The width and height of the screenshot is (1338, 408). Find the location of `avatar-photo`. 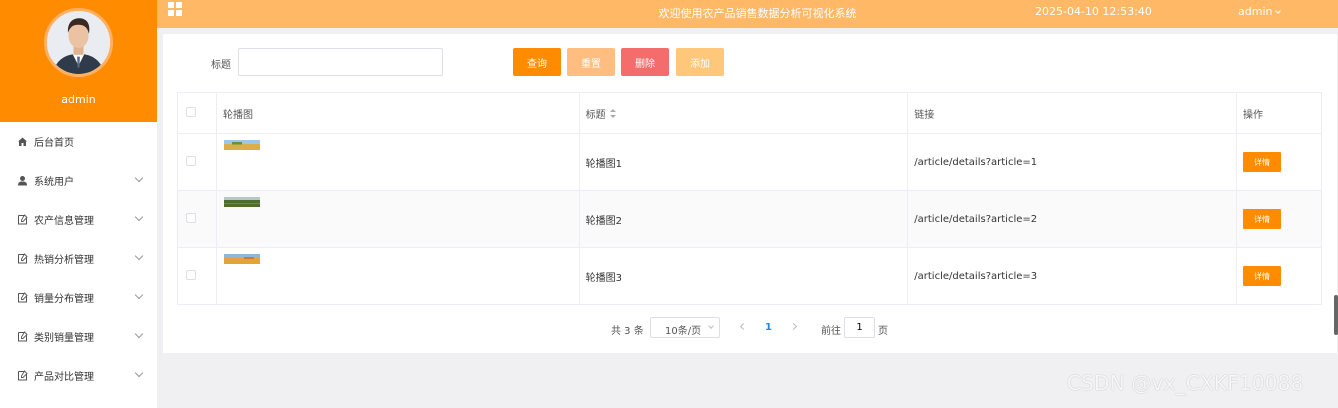

avatar-photo is located at coordinates (78, 42).